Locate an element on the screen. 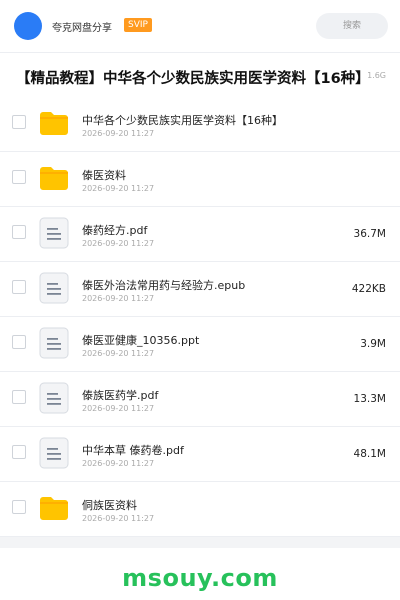 Image resolution: width=400 pixels, height=600 pixels. search-input: 搜索 is located at coordinates (352, 26).